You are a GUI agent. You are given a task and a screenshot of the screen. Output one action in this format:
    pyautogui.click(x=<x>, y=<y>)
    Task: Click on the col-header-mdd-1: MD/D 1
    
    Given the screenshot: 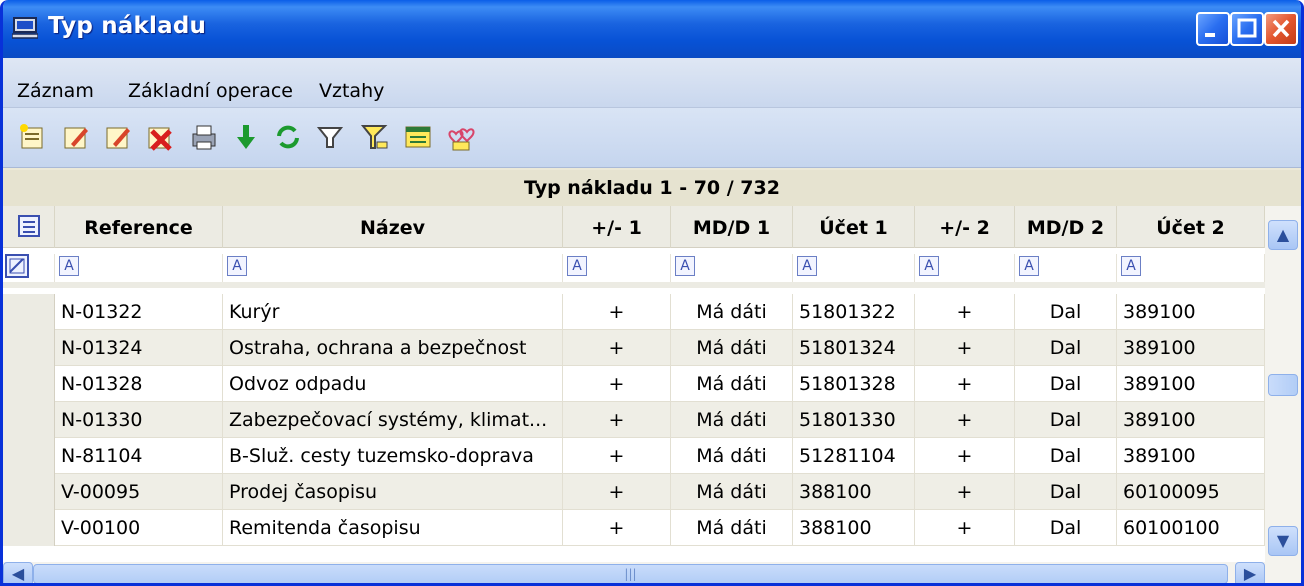 What is the action you would take?
    pyautogui.click(x=732, y=227)
    